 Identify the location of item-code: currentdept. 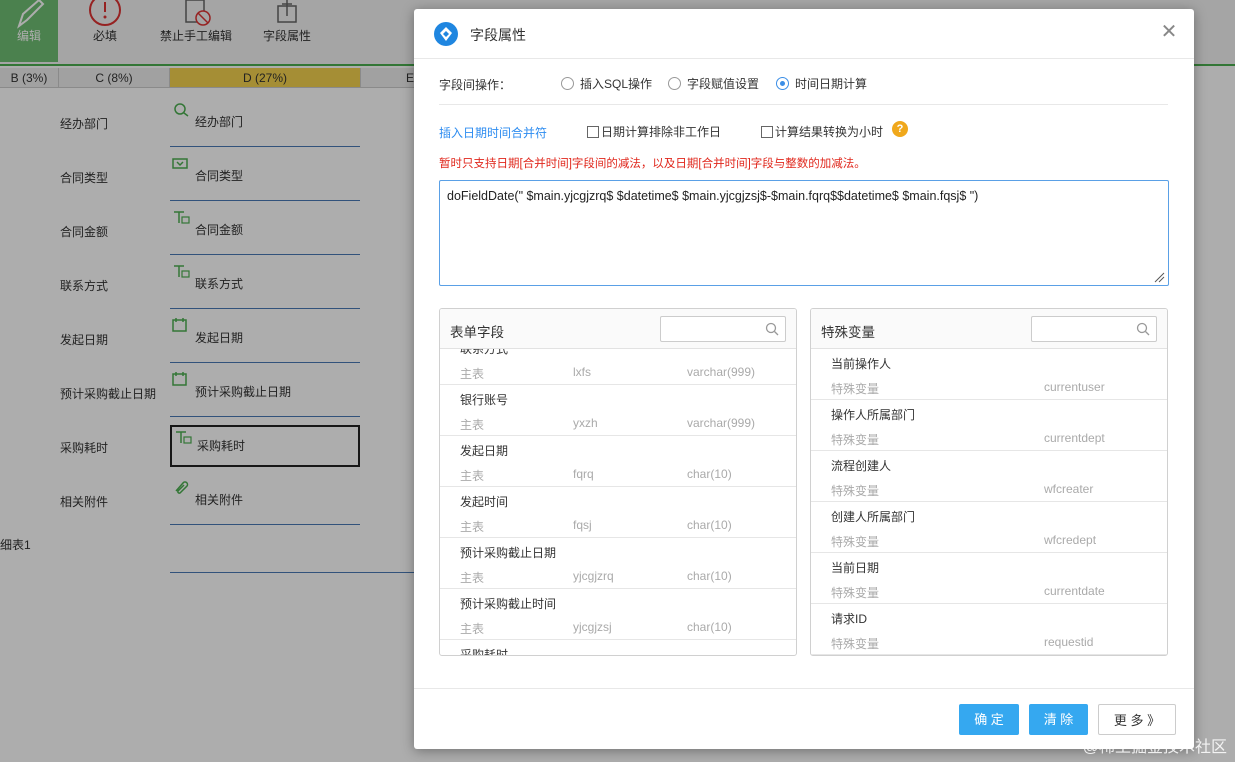
(1074, 438).